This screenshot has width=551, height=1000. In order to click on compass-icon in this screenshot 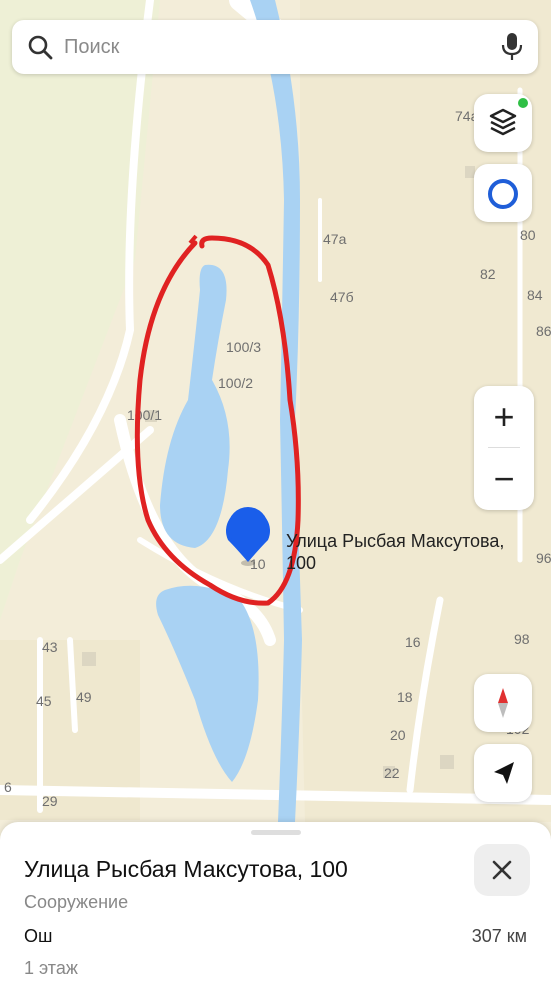, I will do `click(503, 703)`.